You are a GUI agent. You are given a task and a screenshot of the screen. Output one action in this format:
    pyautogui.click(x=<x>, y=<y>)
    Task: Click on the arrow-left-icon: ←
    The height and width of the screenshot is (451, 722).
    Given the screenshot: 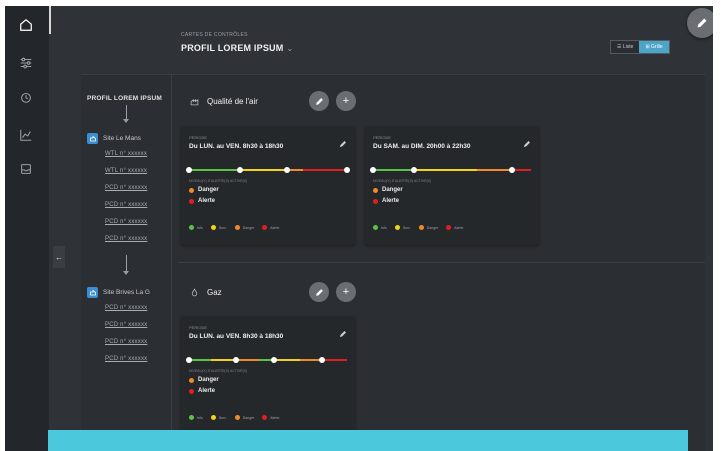 What is the action you would take?
    pyautogui.click(x=59, y=257)
    